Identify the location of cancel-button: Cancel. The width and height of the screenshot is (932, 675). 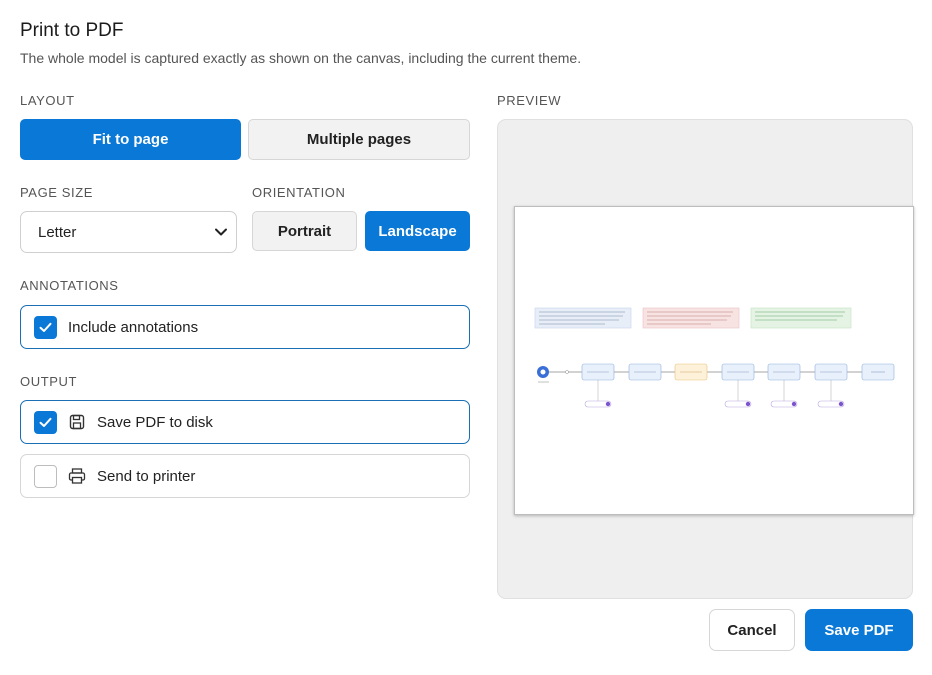
(752, 630).